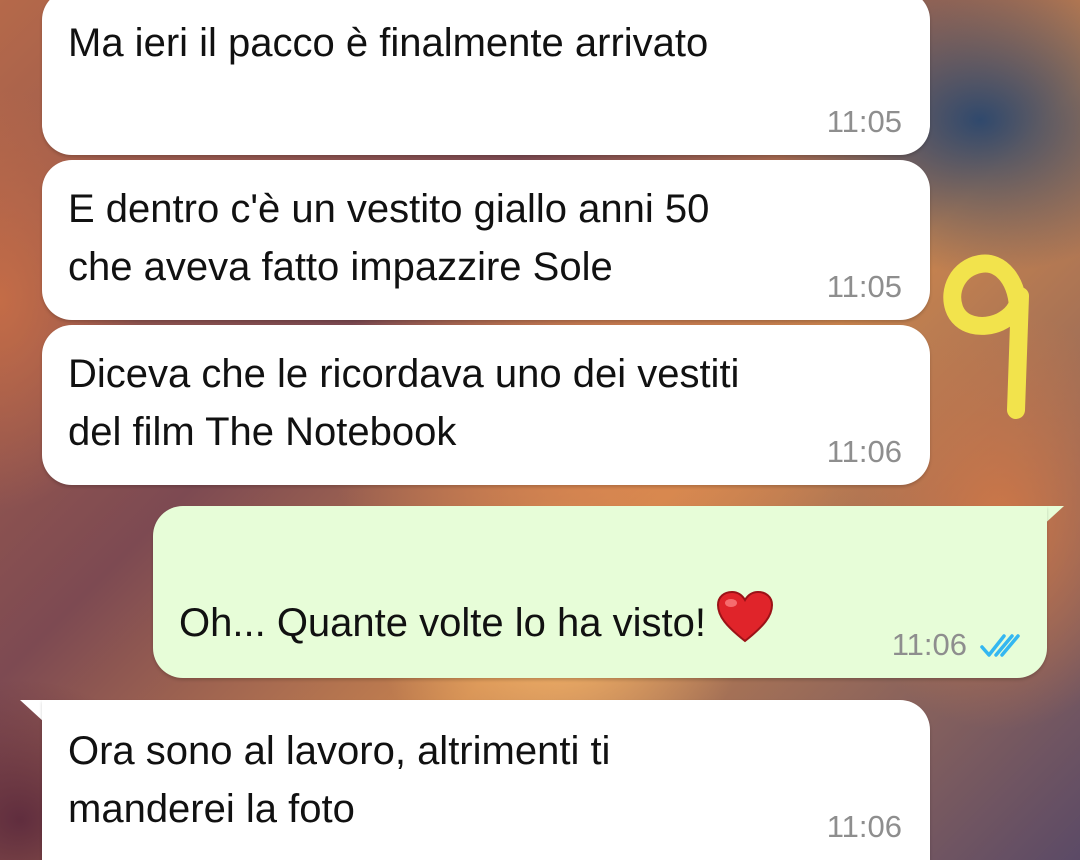  What do you see at coordinates (388, 43) in the screenshot?
I see `message-text: Ma ieri il pacco è finalmente arrivato` at bounding box center [388, 43].